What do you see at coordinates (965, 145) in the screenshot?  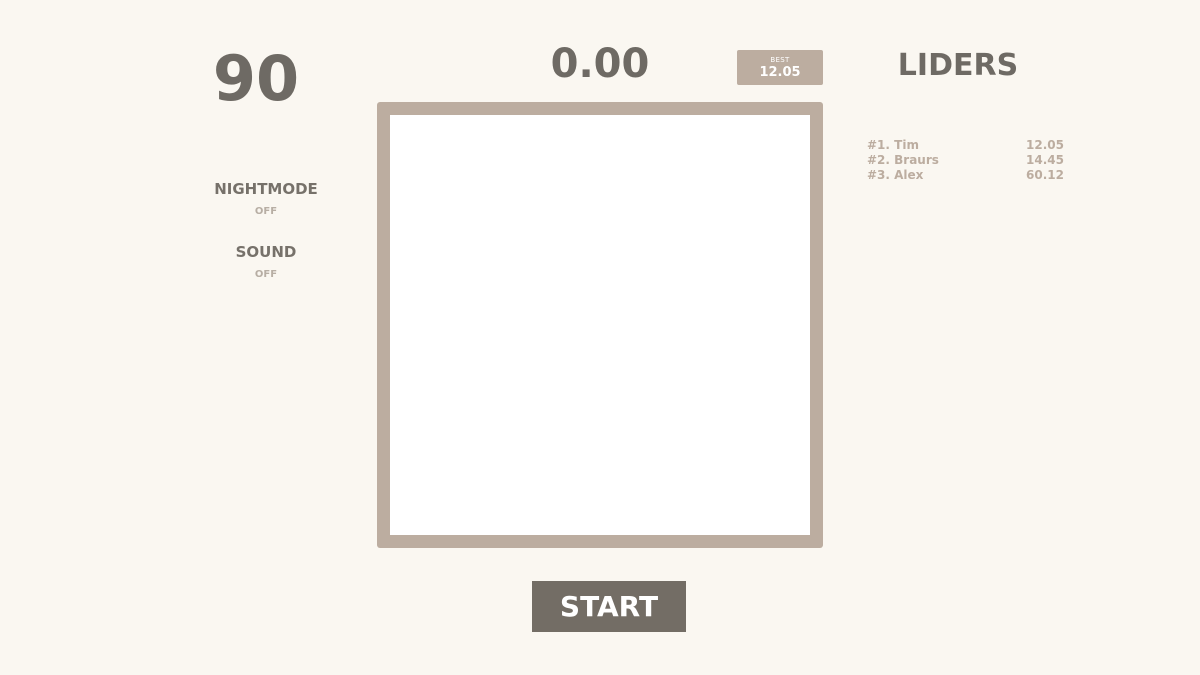 I see `leader-row: #1. Tim 12.05` at bounding box center [965, 145].